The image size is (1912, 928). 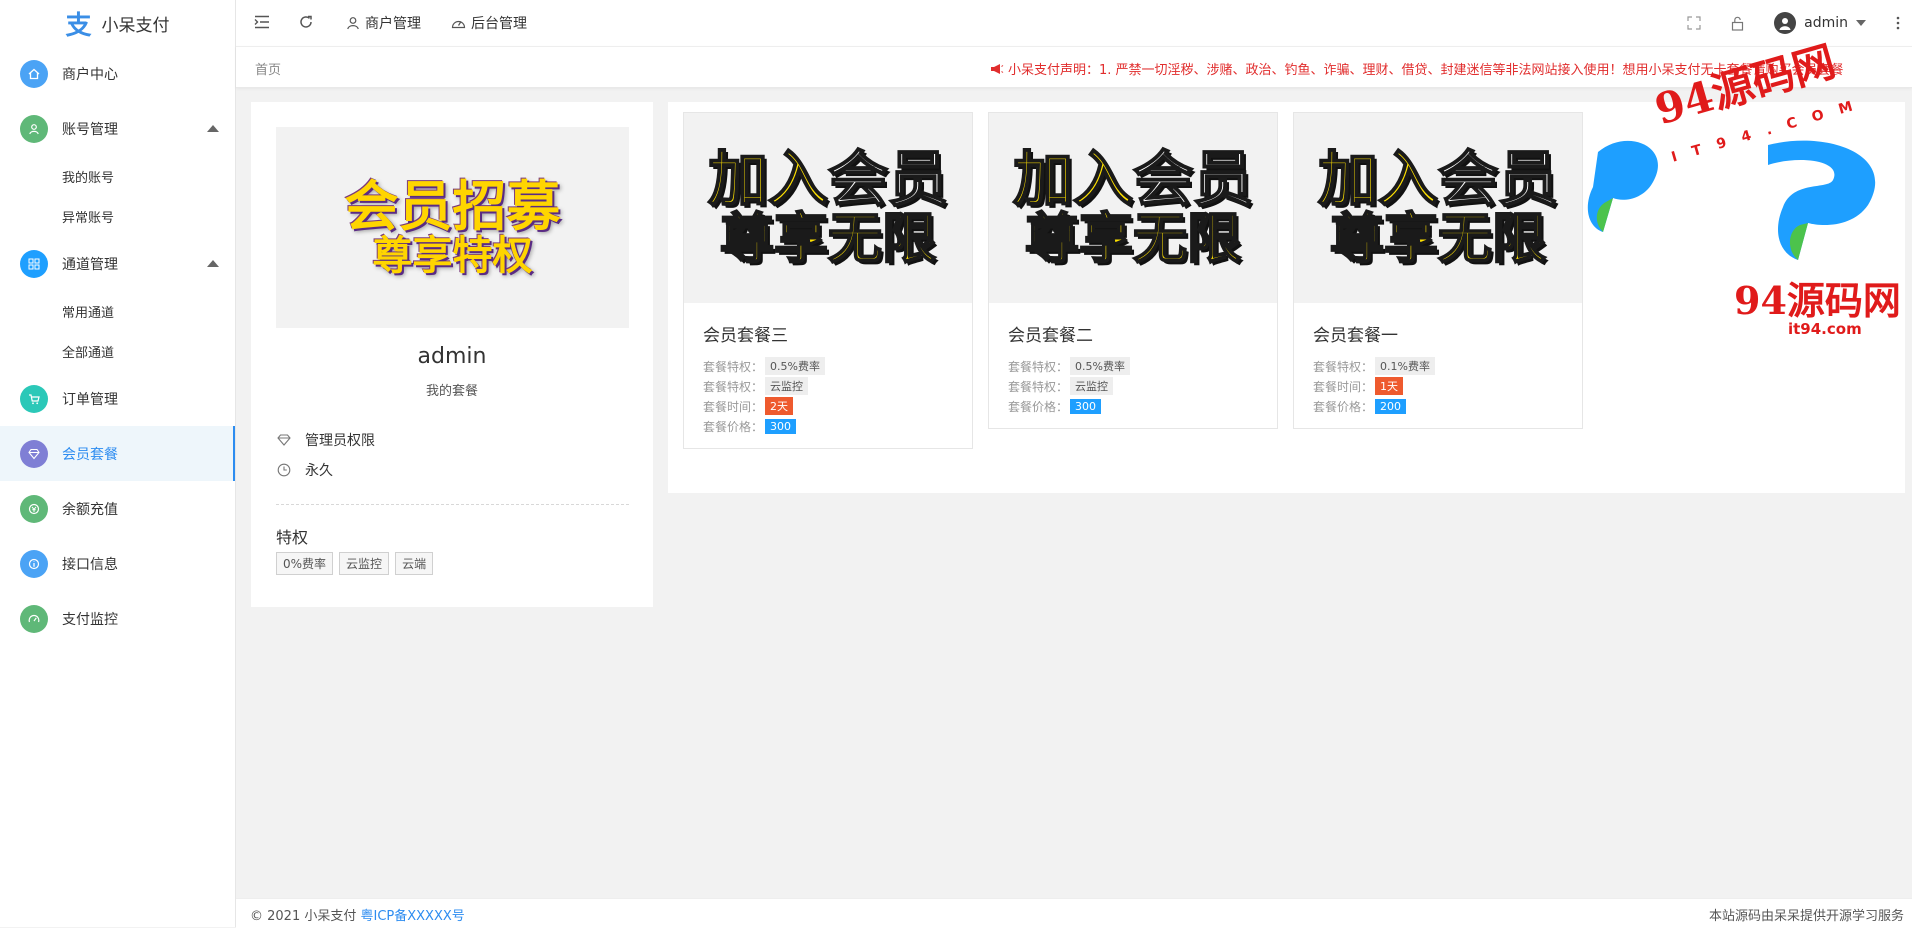 What do you see at coordinates (1074, 913) in the screenshot?
I see `footer: © 2021 小呆支付 粤ICP备XXXXX号 本站源码由呆呆提供开源学习服务` at bounding box center [1074, 913].